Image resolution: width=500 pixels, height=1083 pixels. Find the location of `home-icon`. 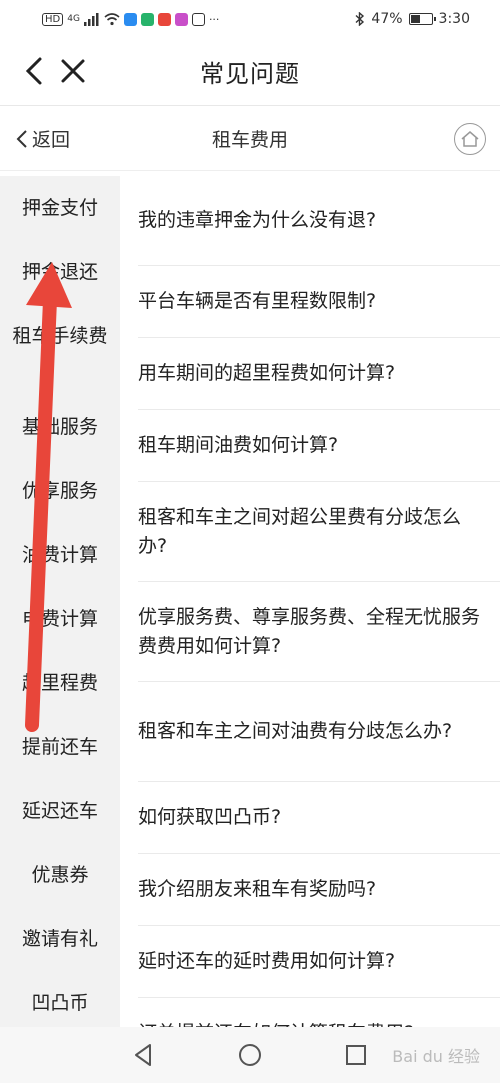

home-icon is located at coordinates (470, 139).